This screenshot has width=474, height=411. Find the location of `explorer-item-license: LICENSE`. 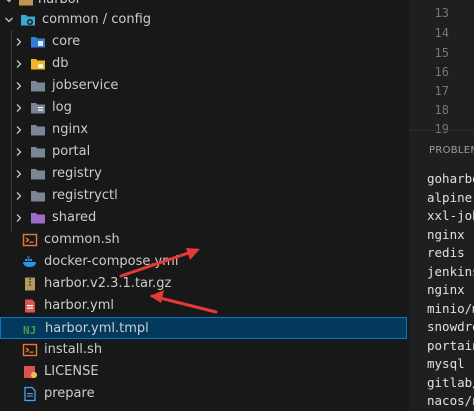

explorer-item-license: LICENSE is located at coordinates (203, 372).